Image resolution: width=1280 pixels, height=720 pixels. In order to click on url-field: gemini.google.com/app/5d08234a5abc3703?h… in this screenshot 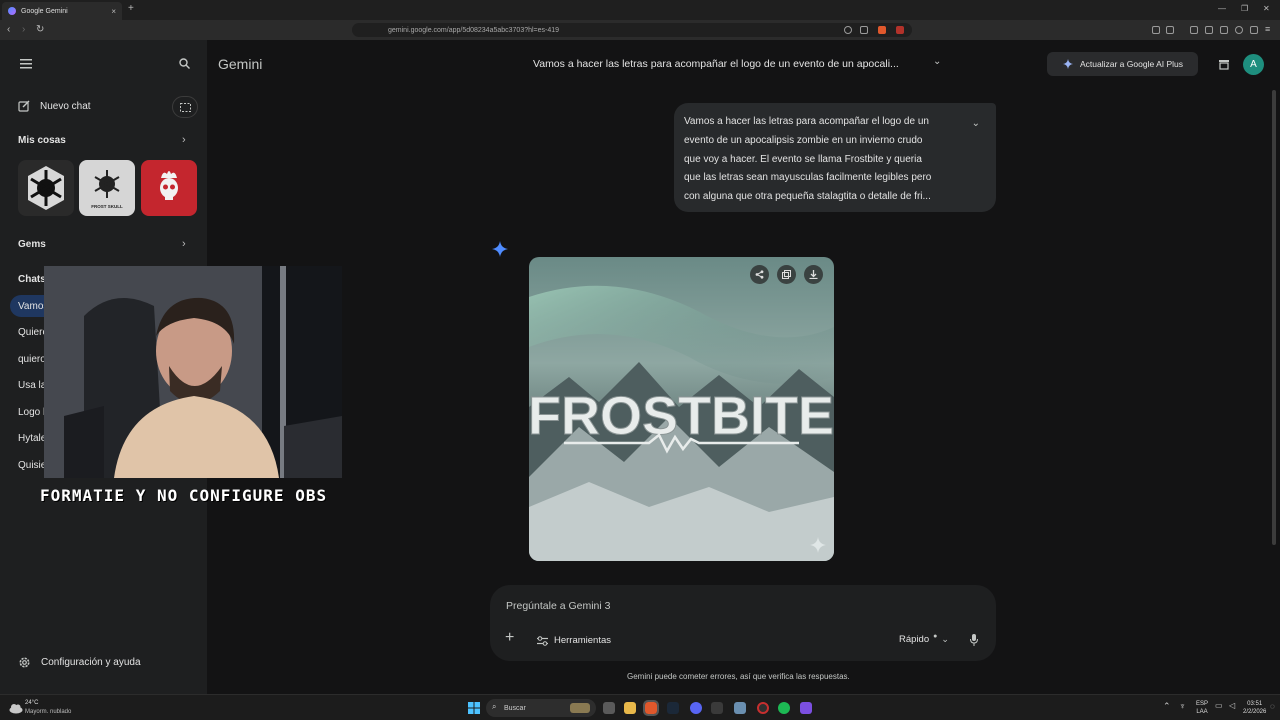, I will do `click(632, 30)`.